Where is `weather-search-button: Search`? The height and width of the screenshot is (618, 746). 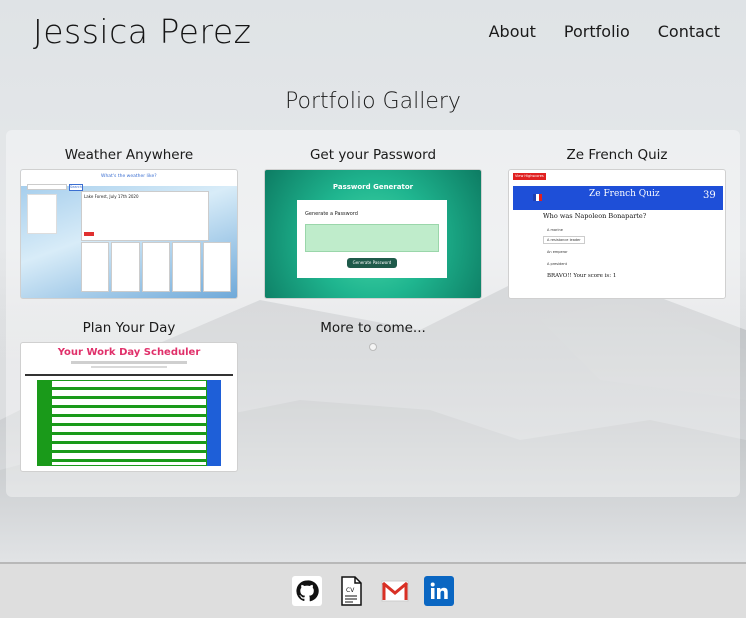
weather-search-button: Search is located at coordinates (76, 187).